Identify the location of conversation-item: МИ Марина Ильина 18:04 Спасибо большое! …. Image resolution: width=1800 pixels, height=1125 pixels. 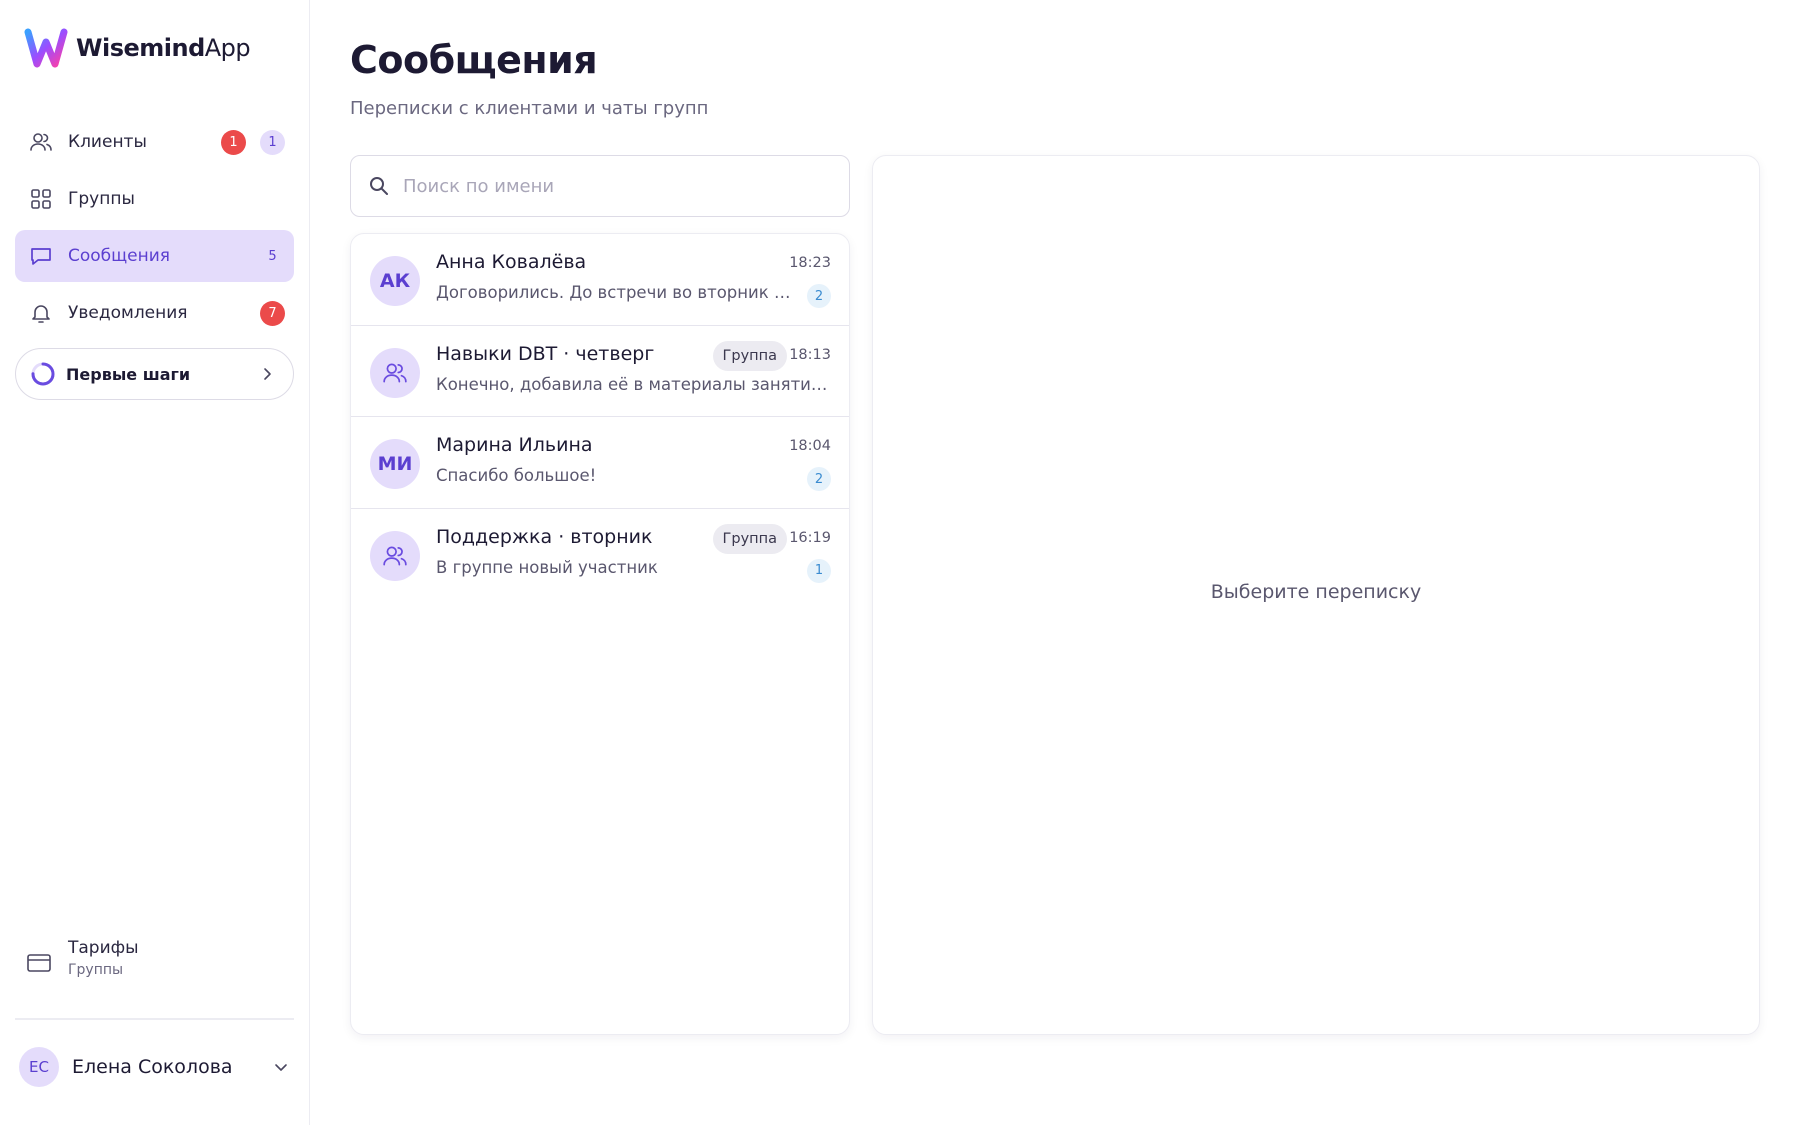
(600, 463).